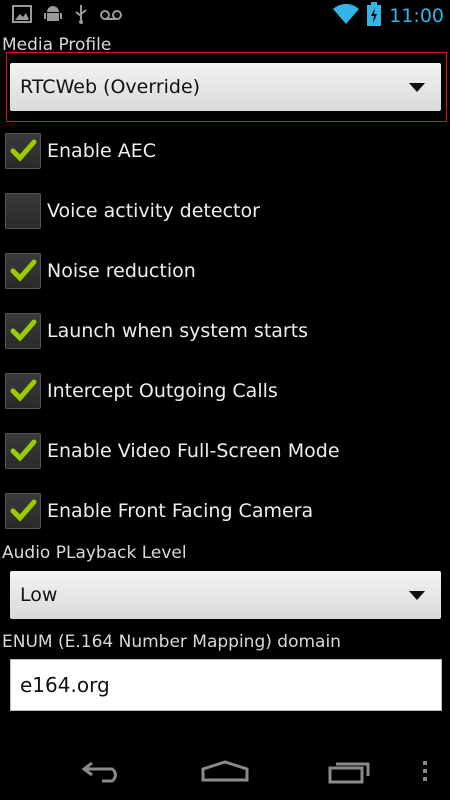 The width and height of the screenshot is (450, 800). I want to click on media-profile-value: RTCWeb (Override), so click(110, 87).